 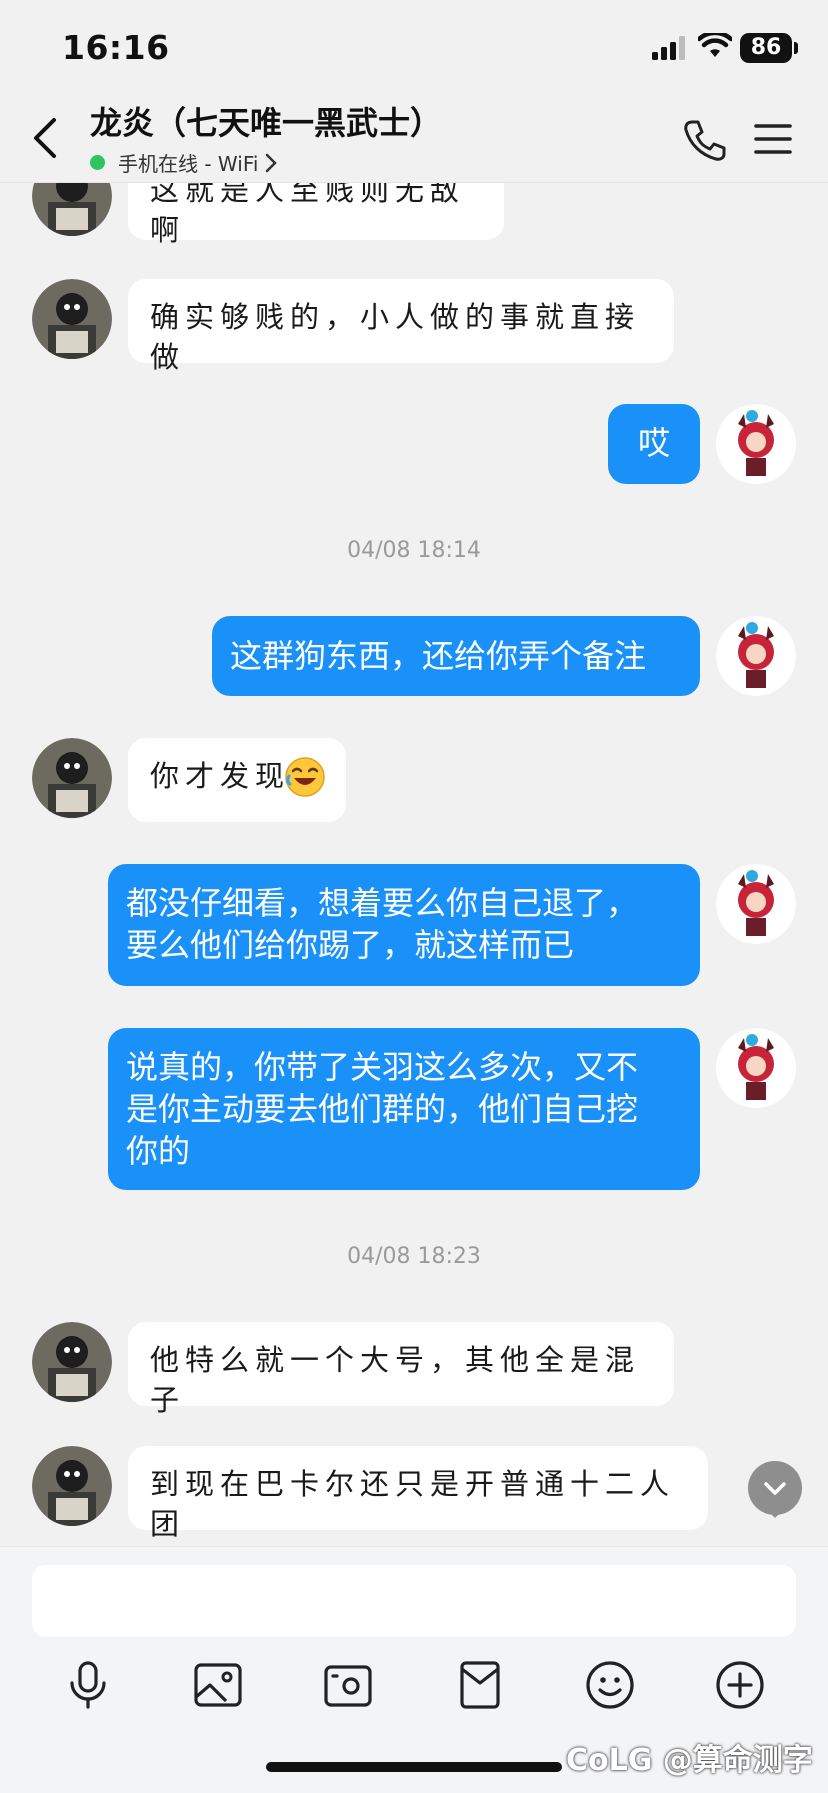 What do you see at coordinates (395, 1380) in the screenshot?
I see `message-text: 他特么就一个大号，其他全是混子` at bounding box center [395, 1380].